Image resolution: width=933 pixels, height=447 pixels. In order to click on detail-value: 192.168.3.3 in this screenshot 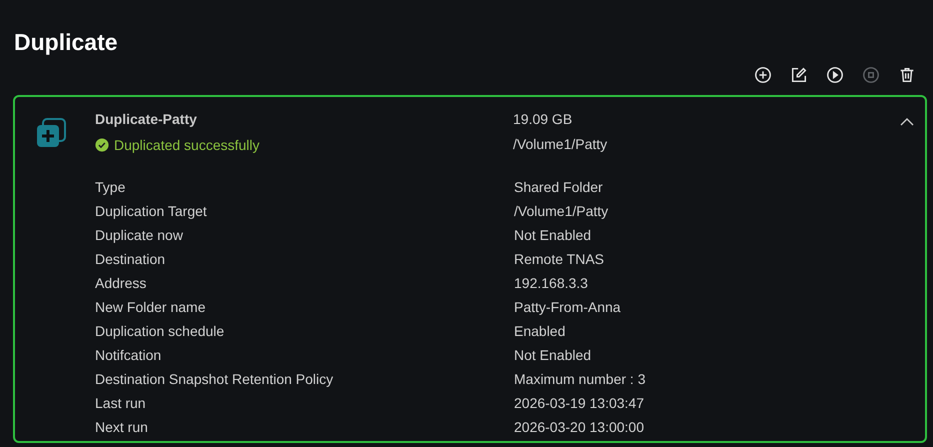, I will do `click(551, 283)`.